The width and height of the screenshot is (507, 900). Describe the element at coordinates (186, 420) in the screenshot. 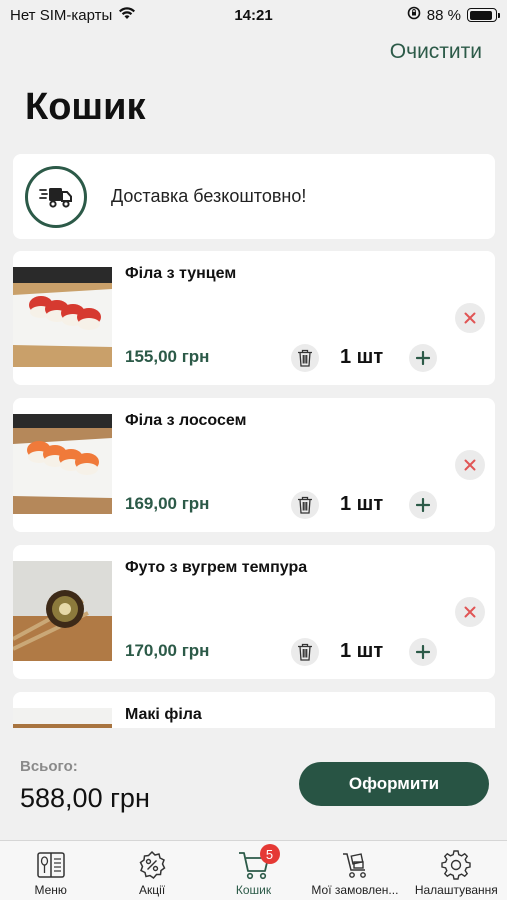

I see `product-name: Філа з лососем` at that location.